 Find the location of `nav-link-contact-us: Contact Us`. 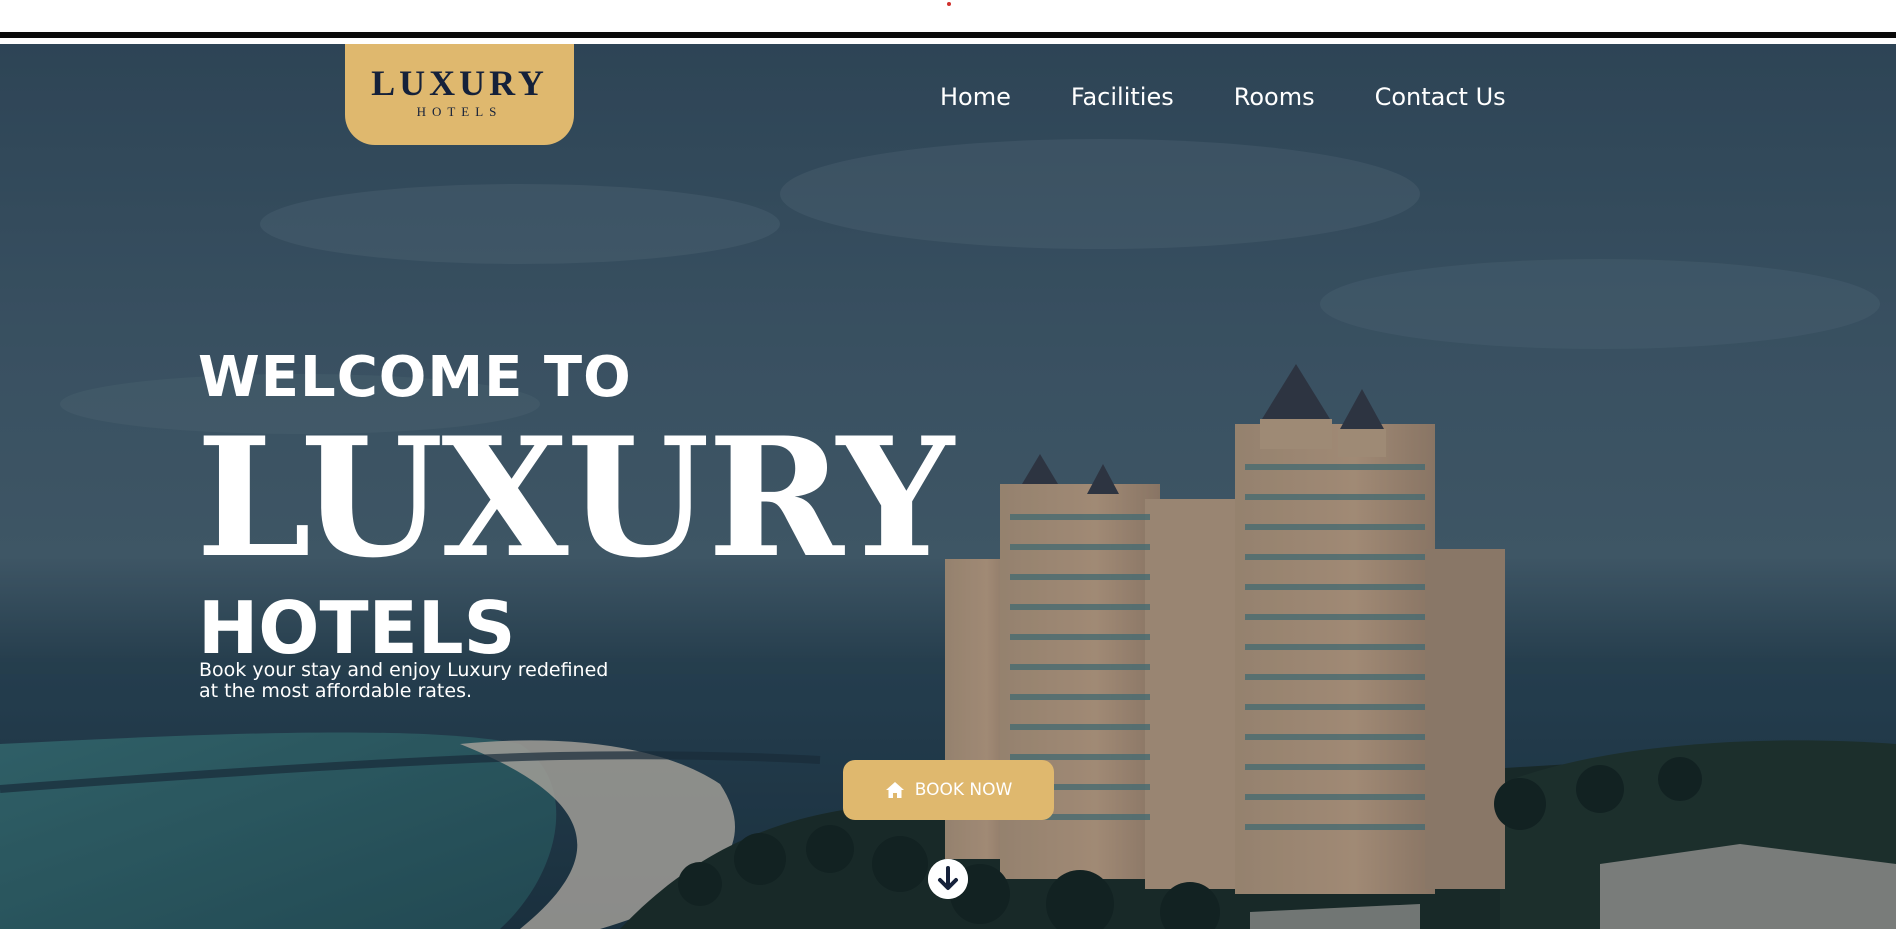

nav-link-contact-us: Contact Us is located at coordinates (1440, 97).